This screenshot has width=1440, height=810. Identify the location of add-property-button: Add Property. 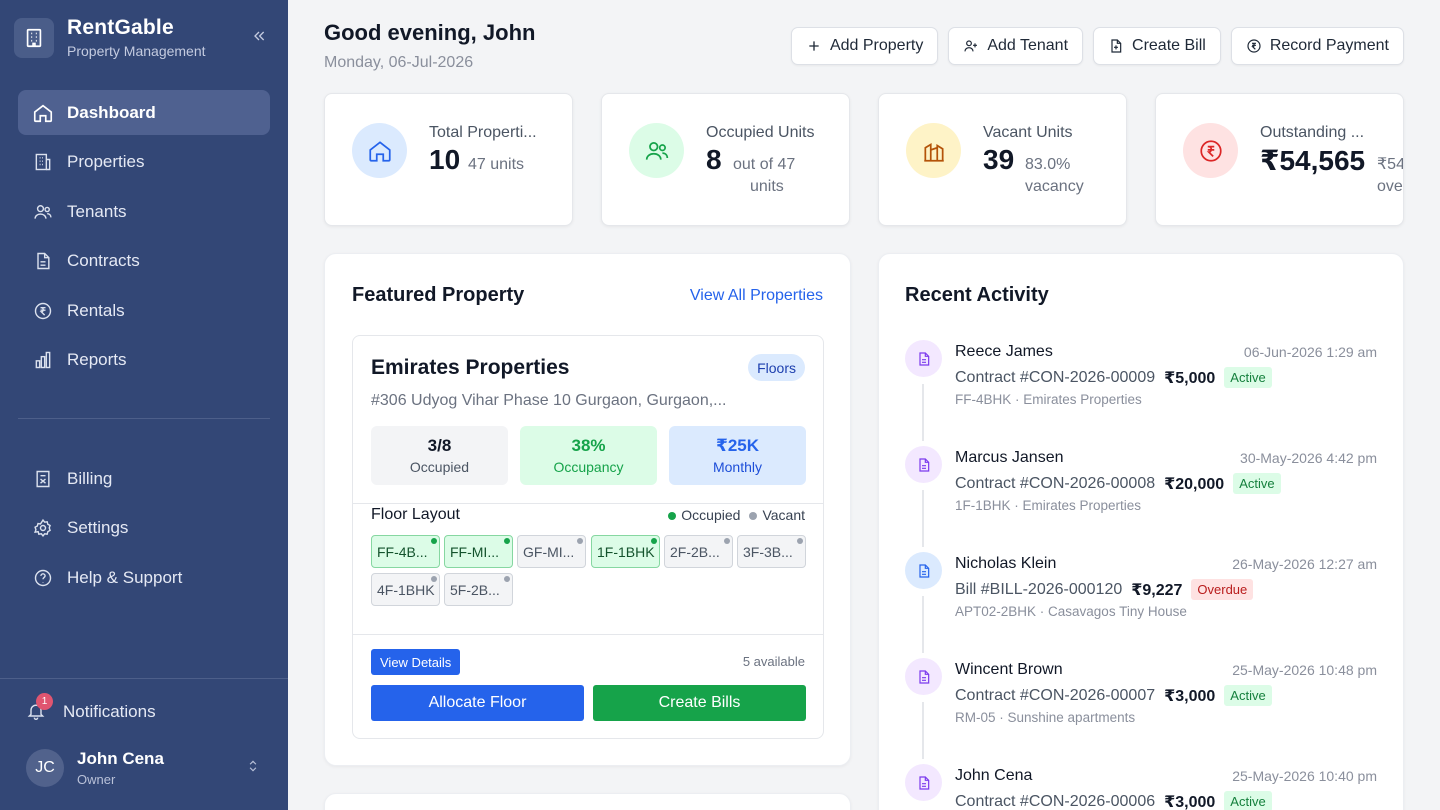
(864, 46).